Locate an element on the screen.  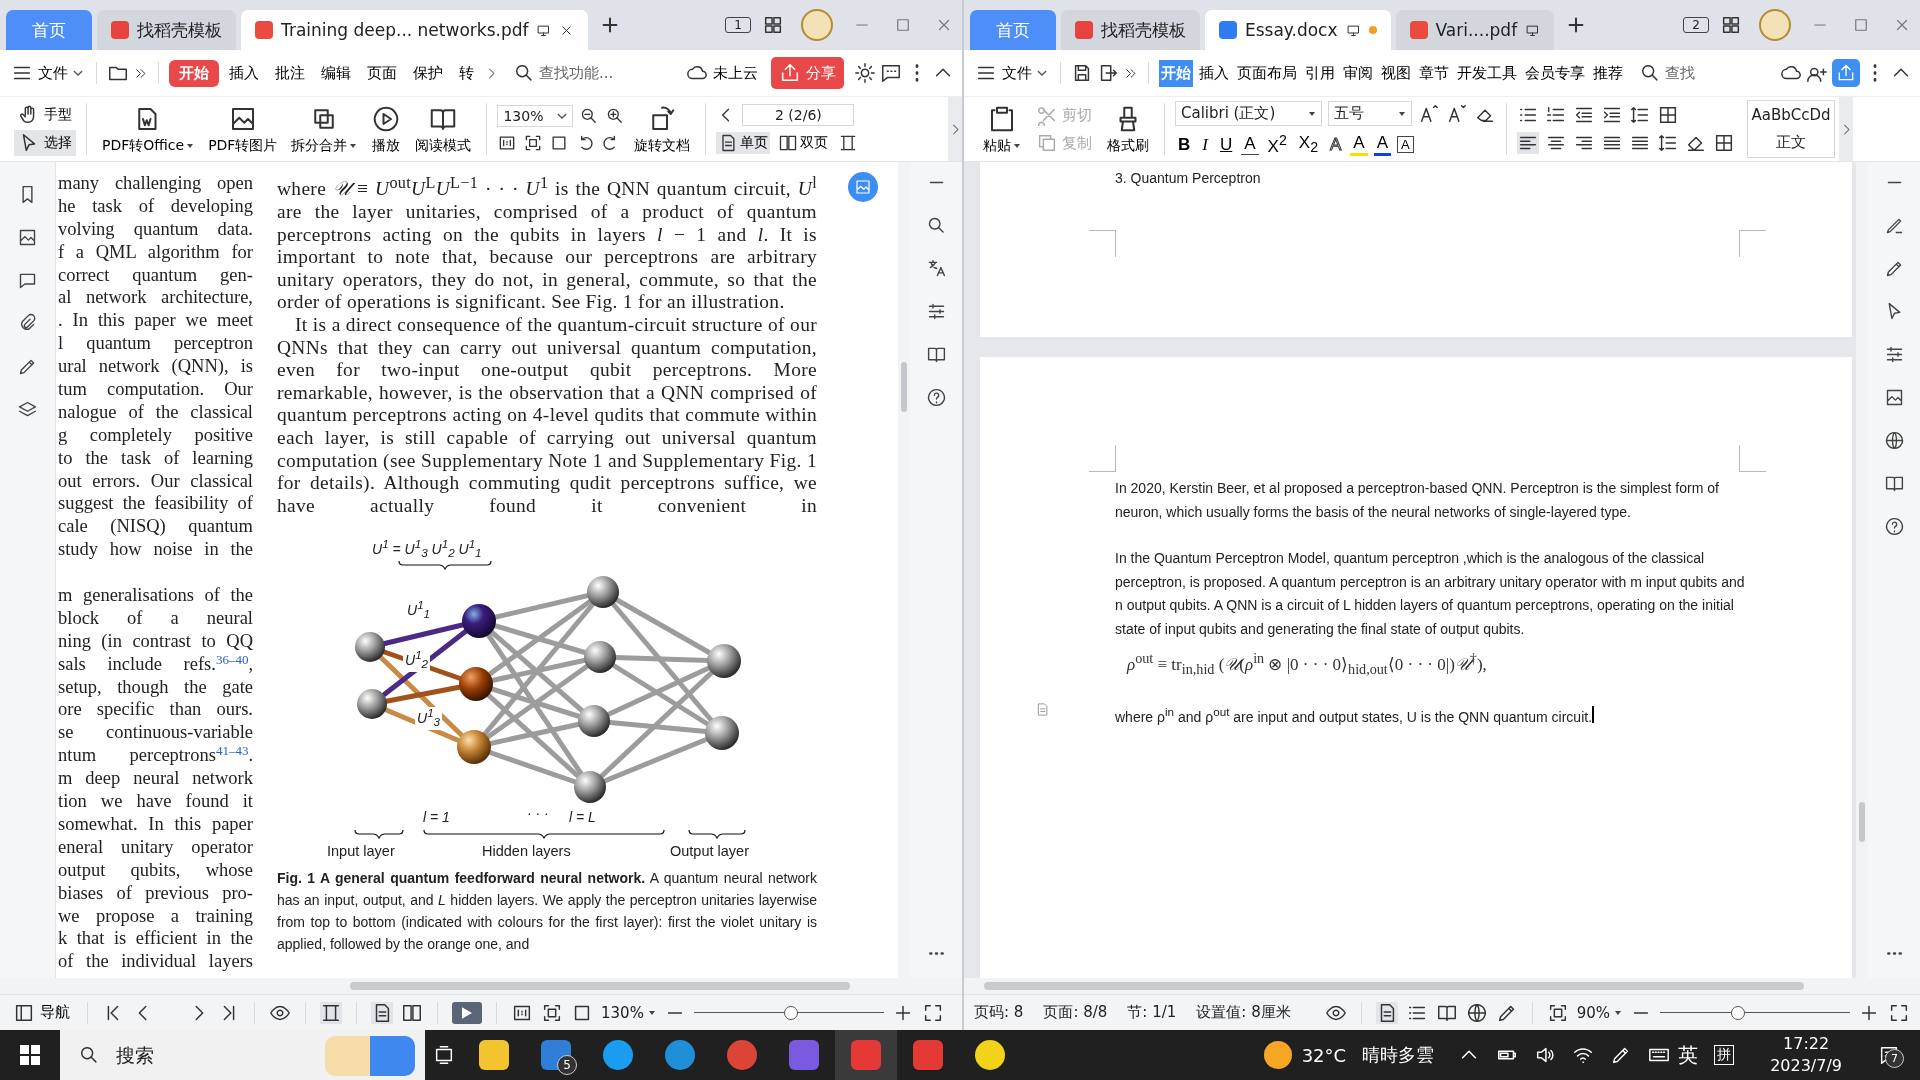
ribbon-tab: 开始 is located at coordinates (194, 73).